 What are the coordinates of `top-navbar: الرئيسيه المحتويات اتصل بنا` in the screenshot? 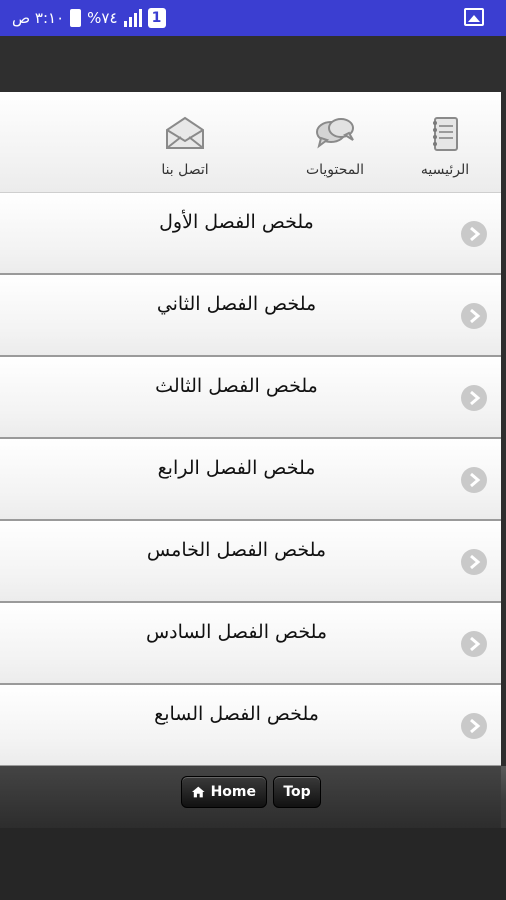 It's located at (250, 142).